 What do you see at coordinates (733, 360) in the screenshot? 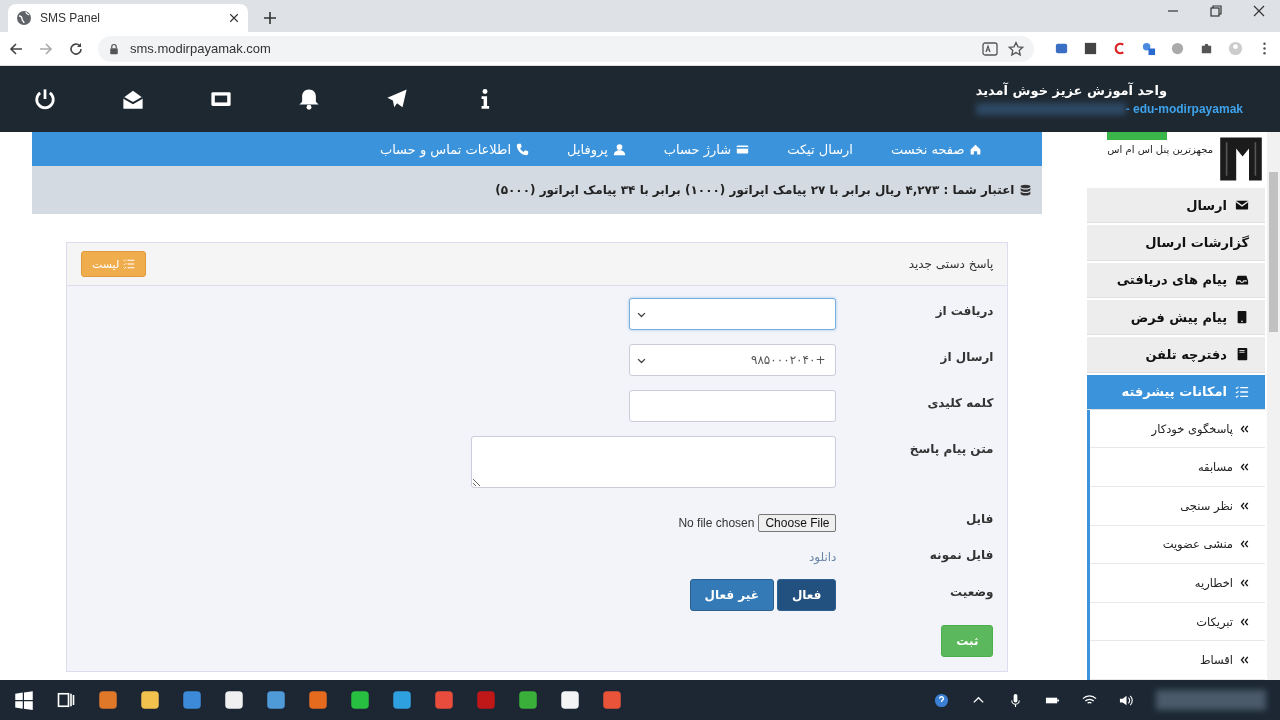
I see `dropdown: ۹۸۵۰۰۰۲۰۴۰+` at bounding box center [733, 360].